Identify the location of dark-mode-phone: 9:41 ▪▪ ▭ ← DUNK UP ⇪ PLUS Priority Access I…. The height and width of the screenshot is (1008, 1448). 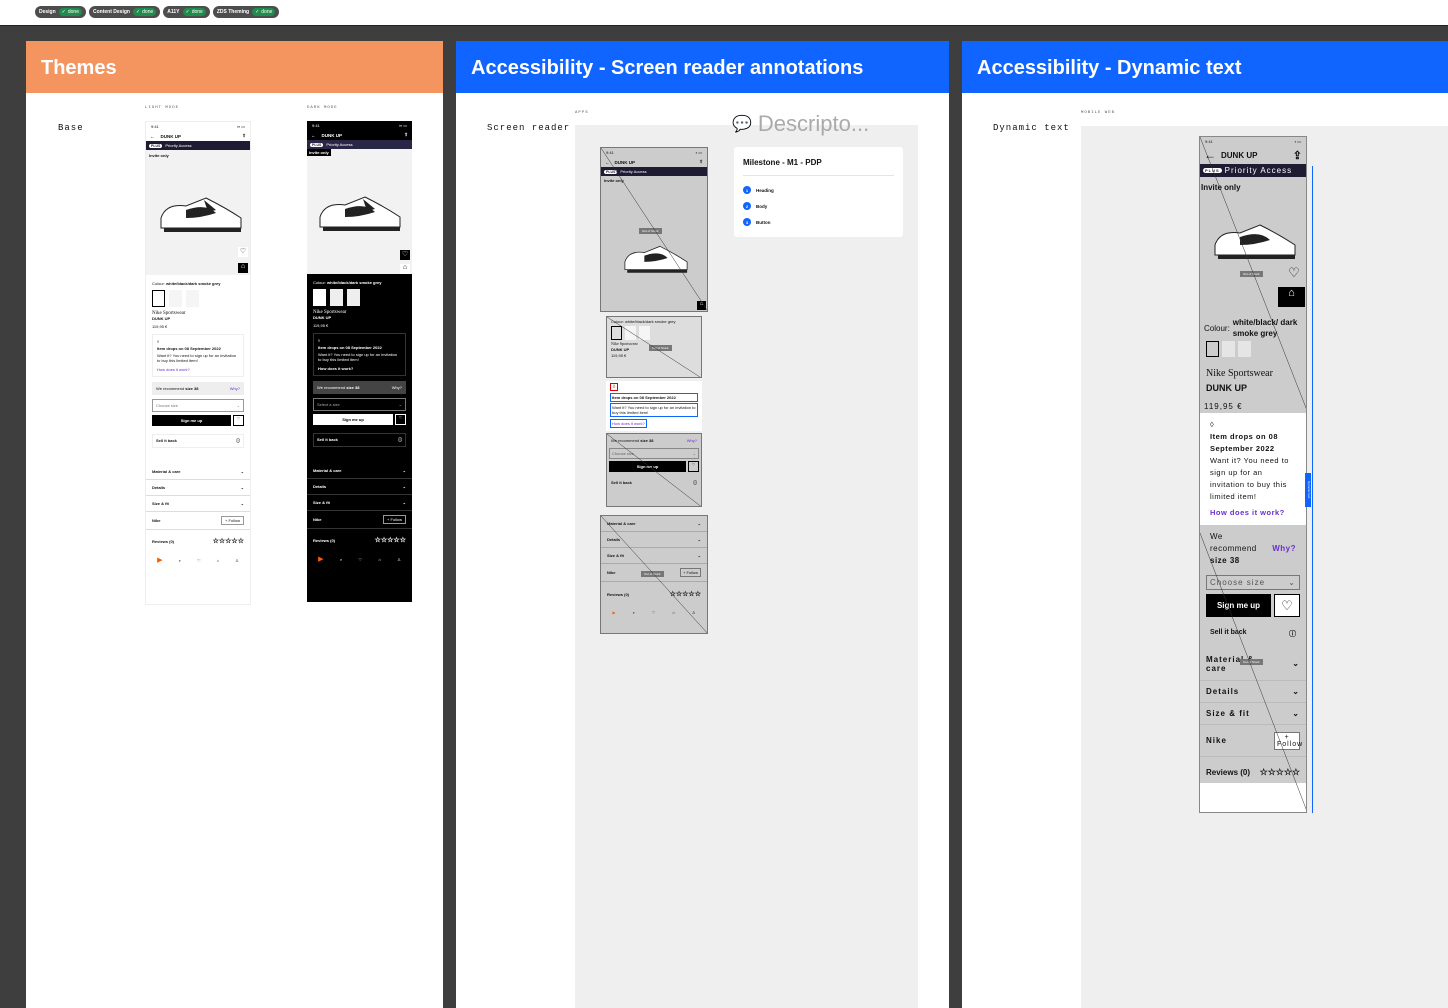
(359, 361).